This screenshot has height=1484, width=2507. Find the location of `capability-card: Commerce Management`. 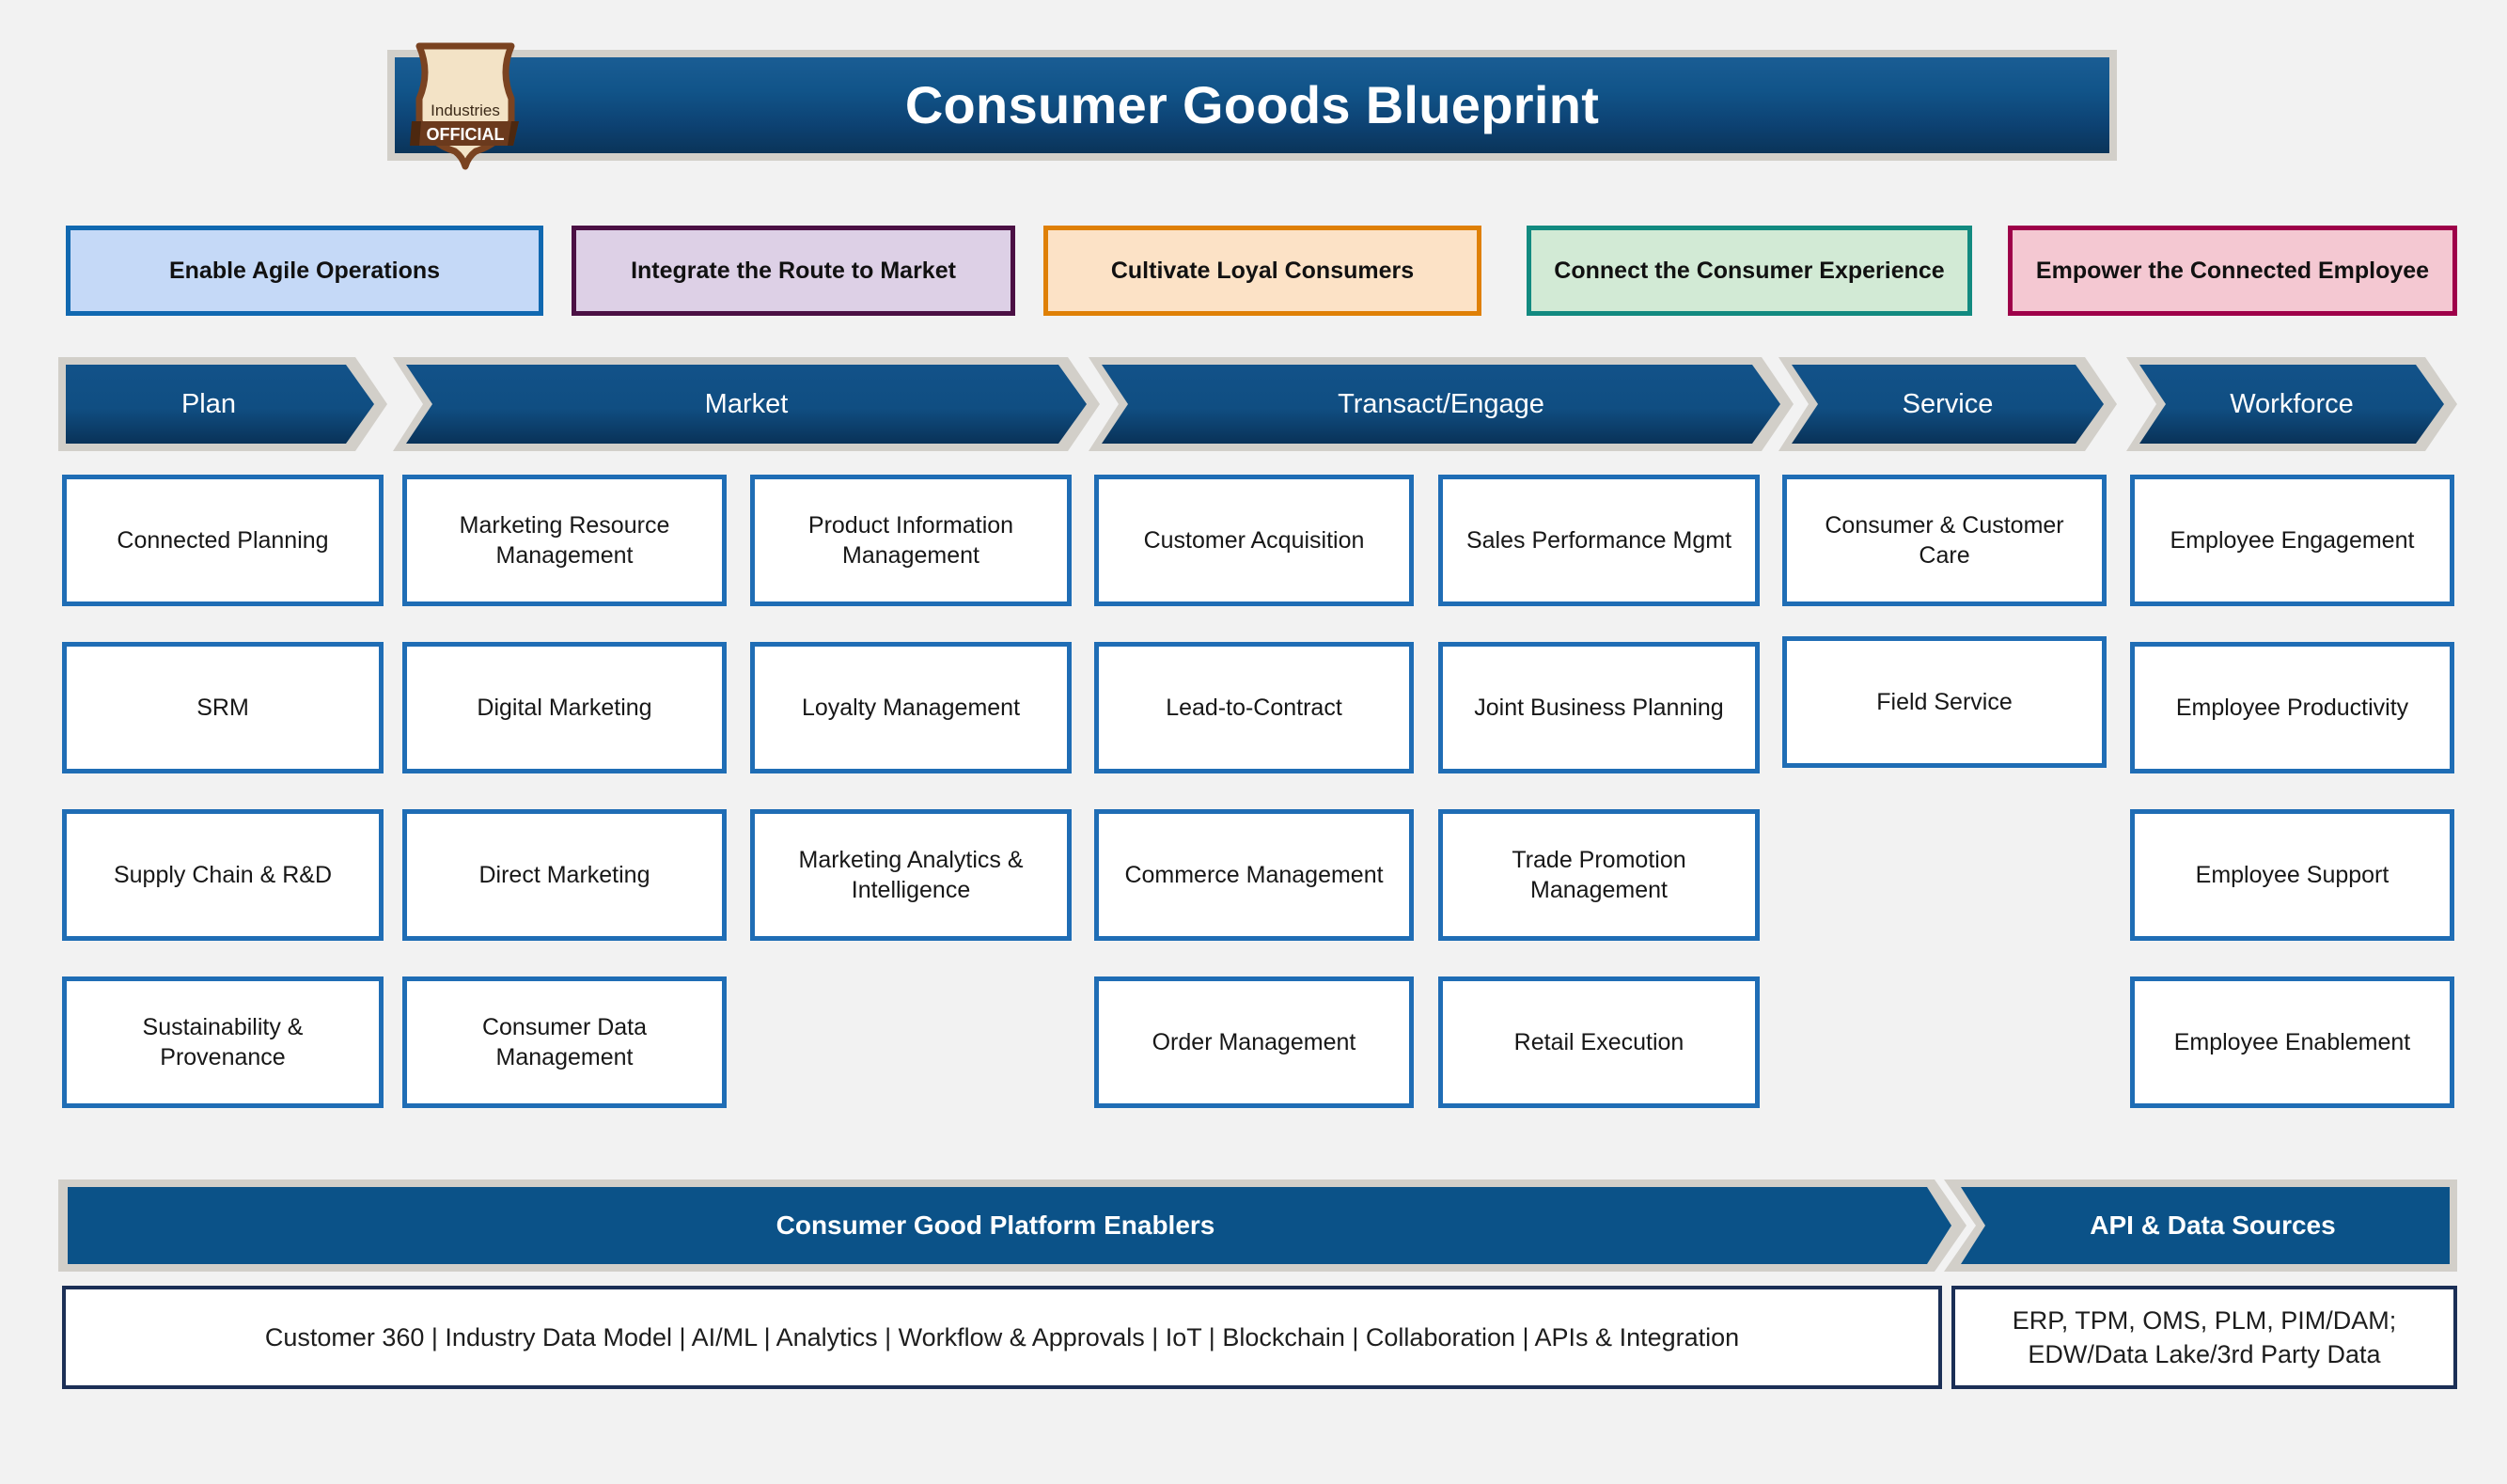

capability-card: Commerce Management is located at coordinates (1254, 875).